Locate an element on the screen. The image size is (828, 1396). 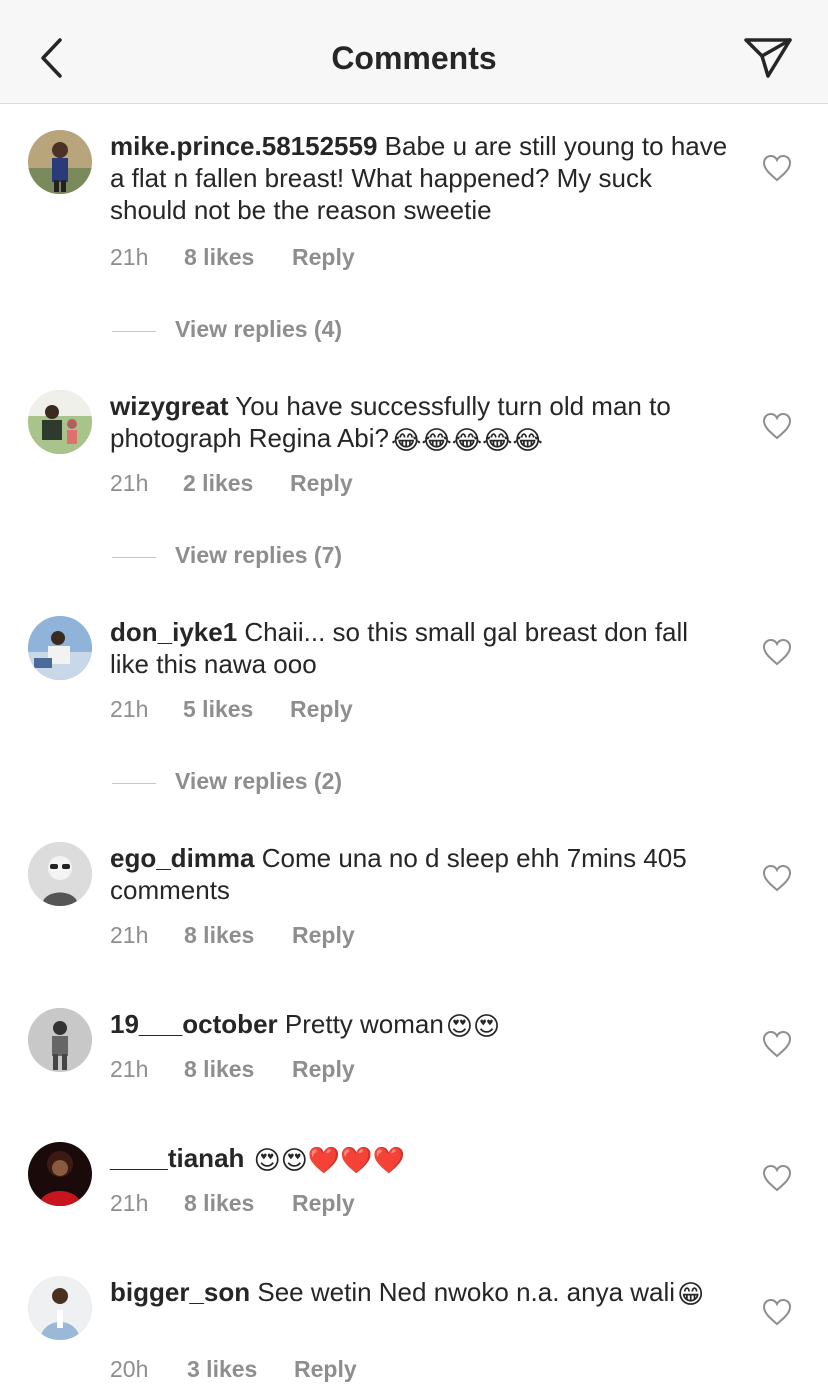
comment-username: bigger_son is located at coordinates (180, 1292).